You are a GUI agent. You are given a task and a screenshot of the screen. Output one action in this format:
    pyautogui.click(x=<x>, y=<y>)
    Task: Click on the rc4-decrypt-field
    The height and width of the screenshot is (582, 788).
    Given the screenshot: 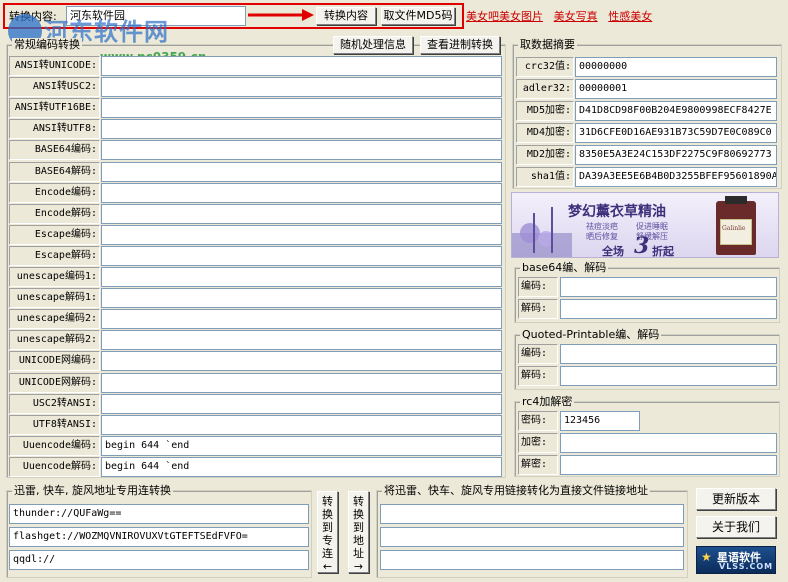 What is the action you would take?
    pyautogui.click(x=668, y=465)
    